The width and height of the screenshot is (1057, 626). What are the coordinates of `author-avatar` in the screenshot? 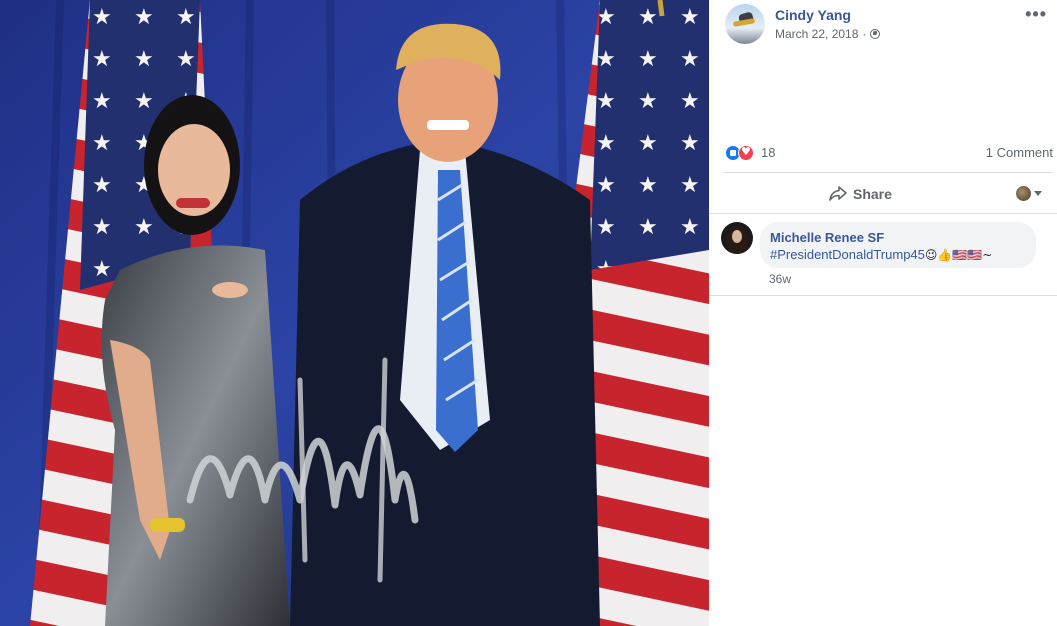 It's located at (745, 24).